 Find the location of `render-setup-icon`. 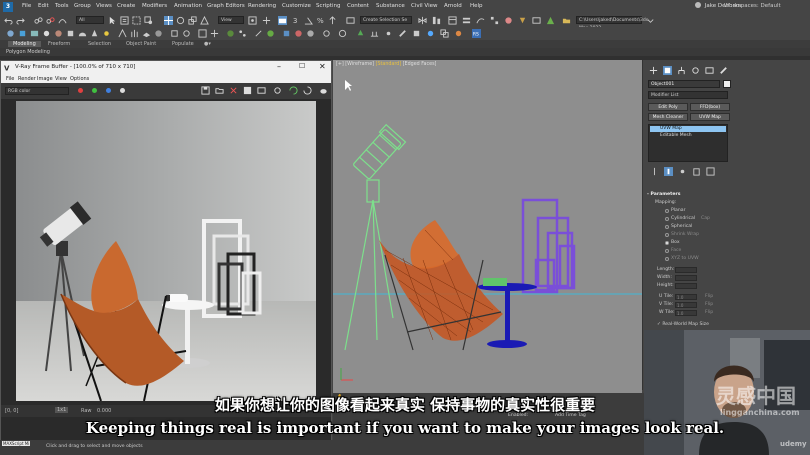

render-setup-icon is located at coordinates (522, 20).